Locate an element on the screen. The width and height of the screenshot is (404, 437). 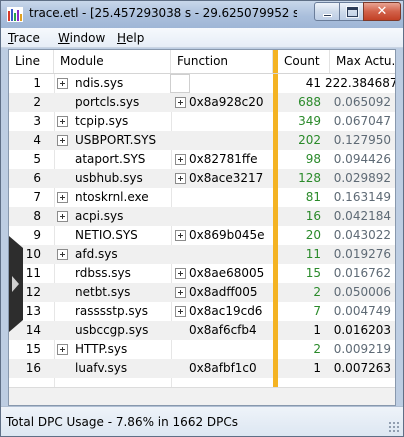
line-number: 3 is located at coordinates (37, 121).